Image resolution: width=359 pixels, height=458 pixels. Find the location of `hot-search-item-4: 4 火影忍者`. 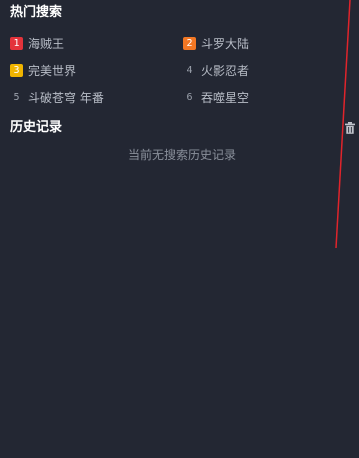

hot-search-item-4: 4 火影忍者 is located at coordinates (216, 70).